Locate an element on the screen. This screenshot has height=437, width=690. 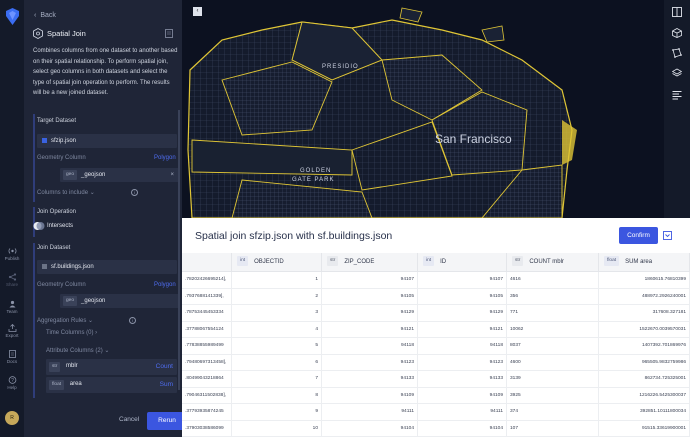
table-cell: 4616 is located at coordinates (553, 280).